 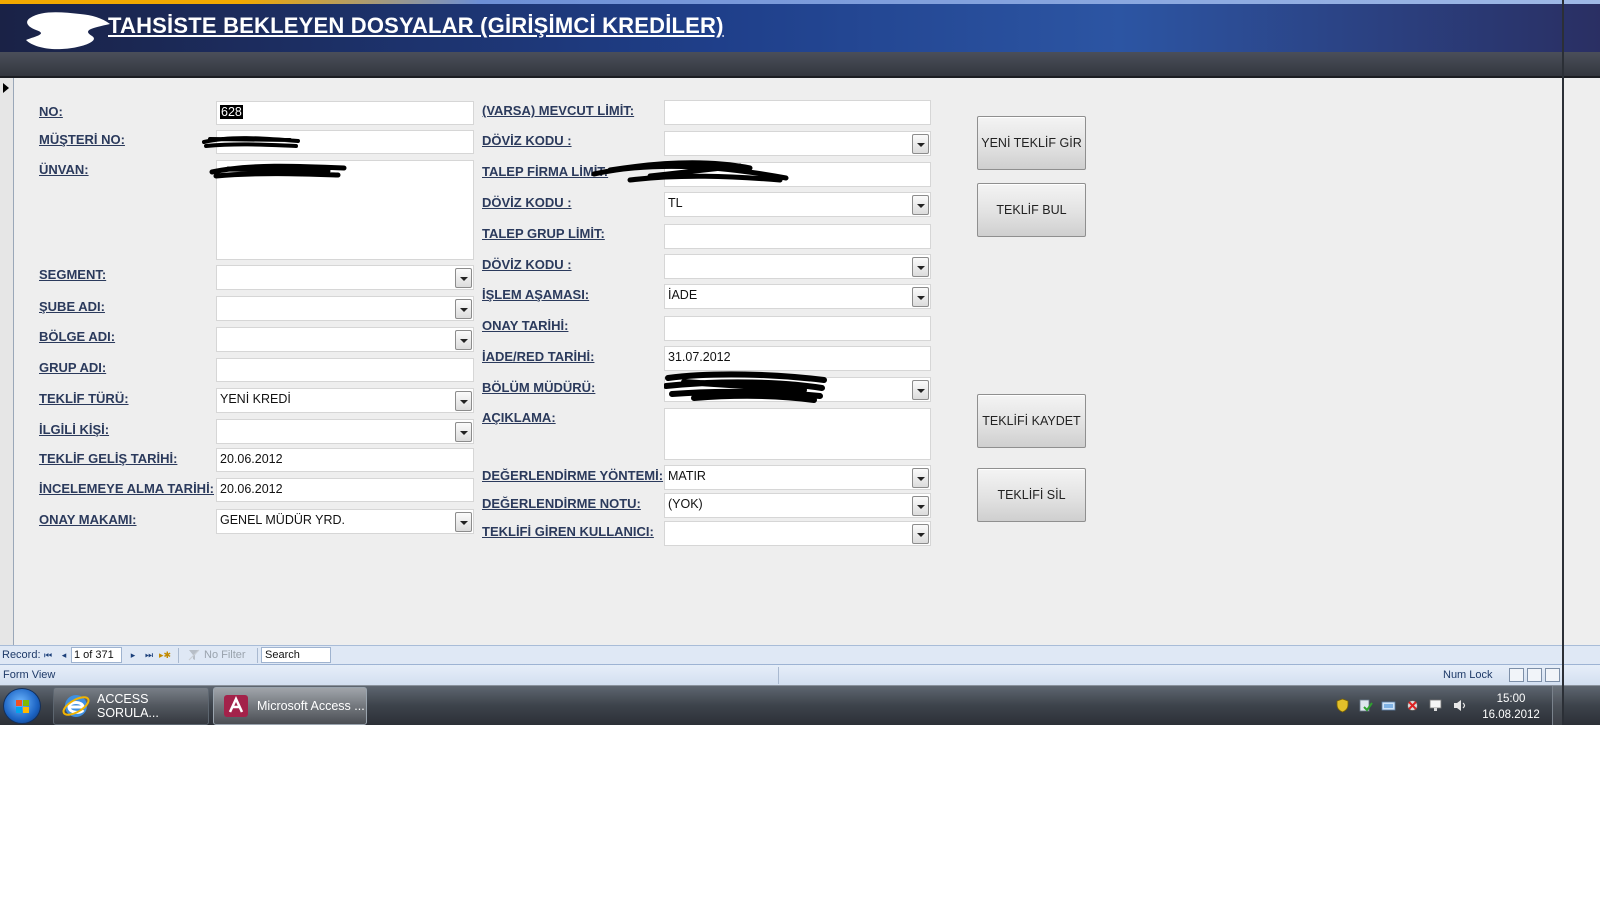 What do you see at coordinates (345, 210) in the screenshot?
I see `unvan-field` at bounding box center [345, 210].